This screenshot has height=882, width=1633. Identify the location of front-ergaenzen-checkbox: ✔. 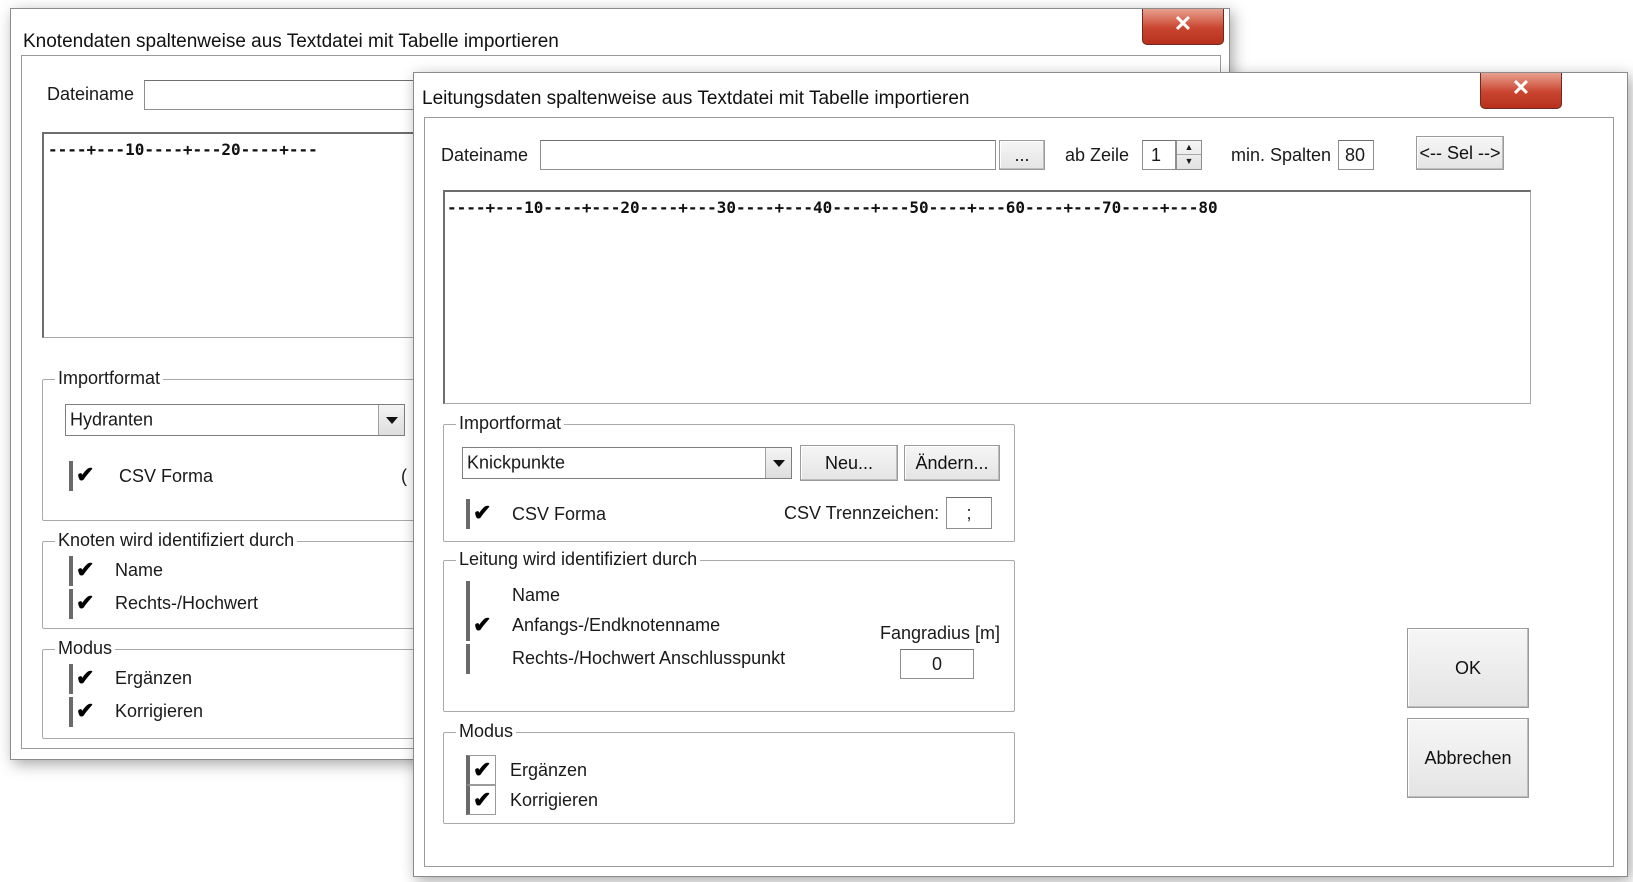
(481, 770).